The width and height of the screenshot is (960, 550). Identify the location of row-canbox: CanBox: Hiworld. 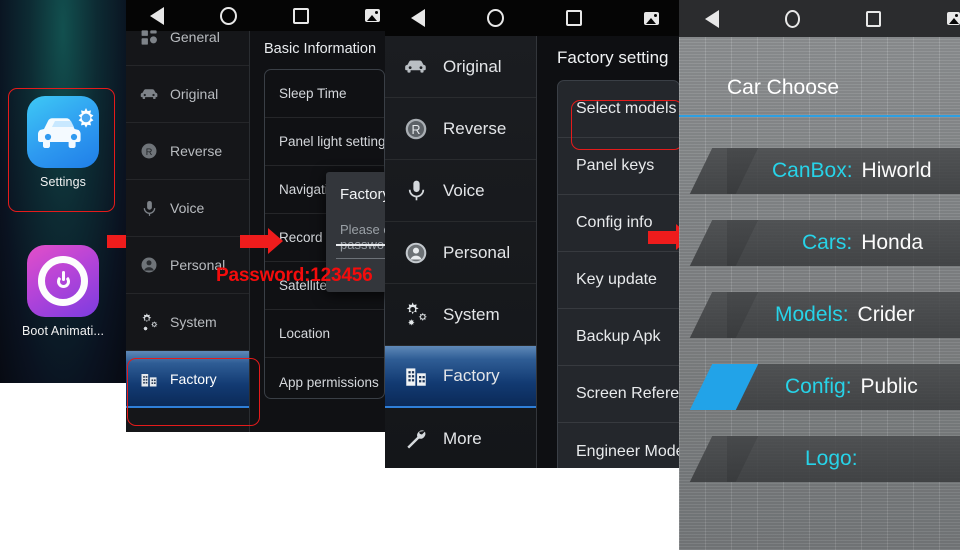
(843, 171).